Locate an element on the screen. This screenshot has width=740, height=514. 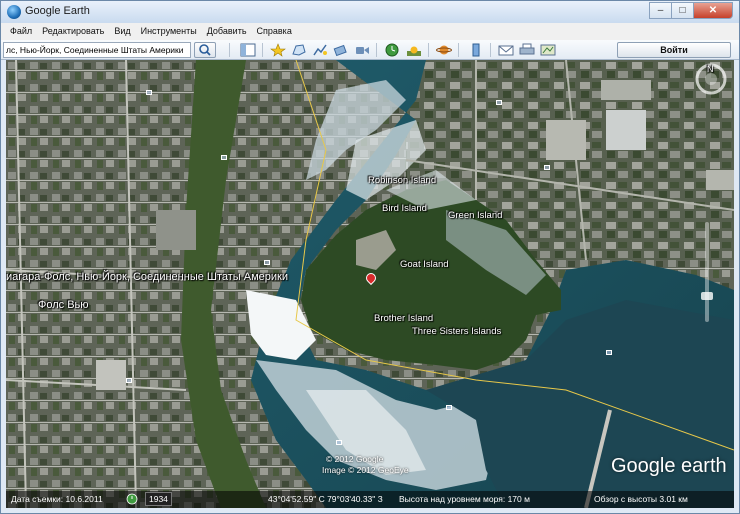
historical-imagery-icon is located at coordinates (392, 50).